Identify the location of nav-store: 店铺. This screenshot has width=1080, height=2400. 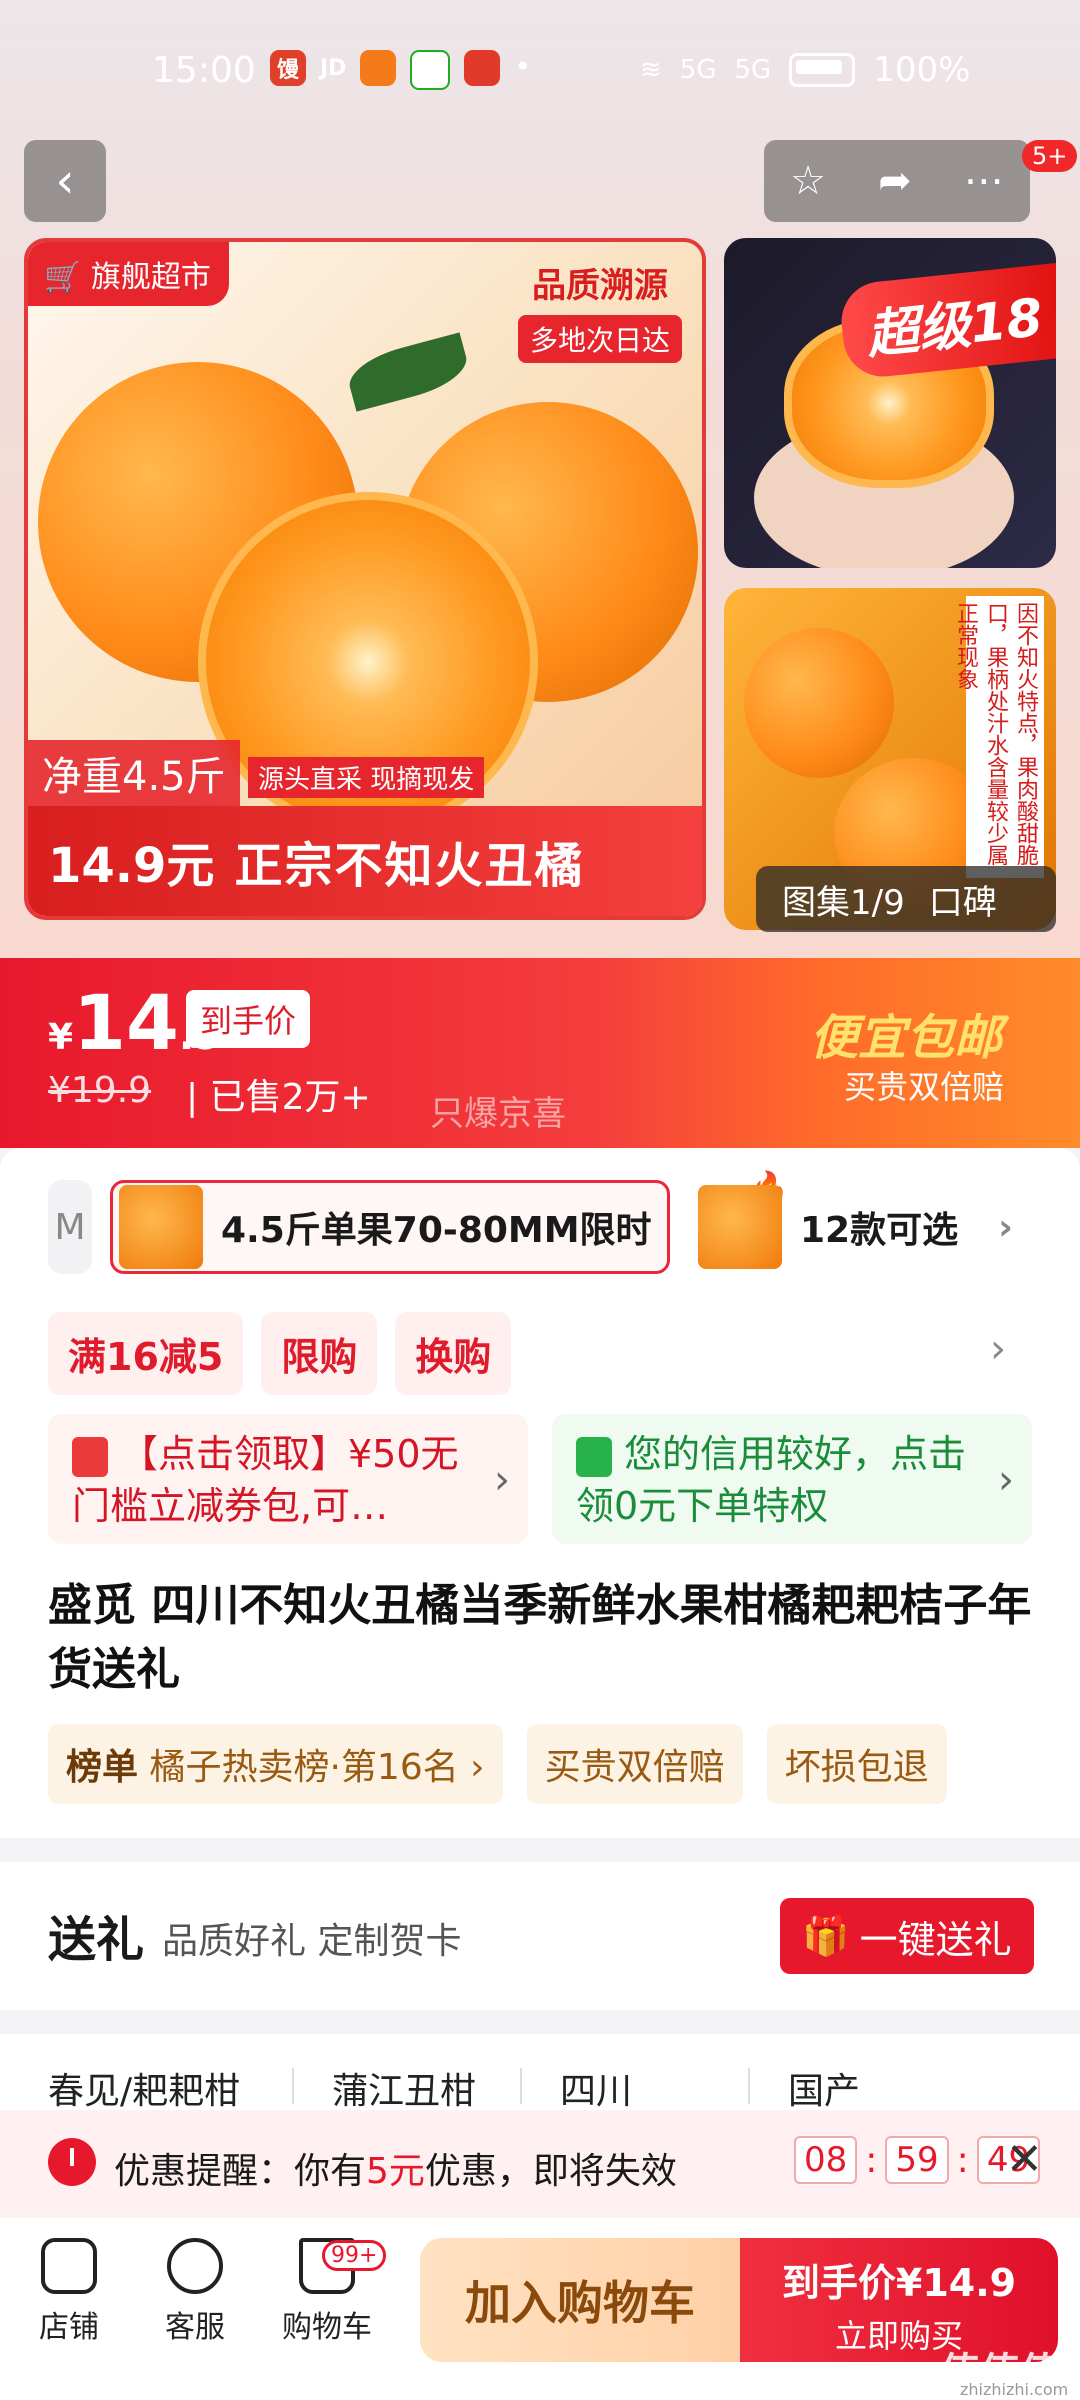
(69, 2292).